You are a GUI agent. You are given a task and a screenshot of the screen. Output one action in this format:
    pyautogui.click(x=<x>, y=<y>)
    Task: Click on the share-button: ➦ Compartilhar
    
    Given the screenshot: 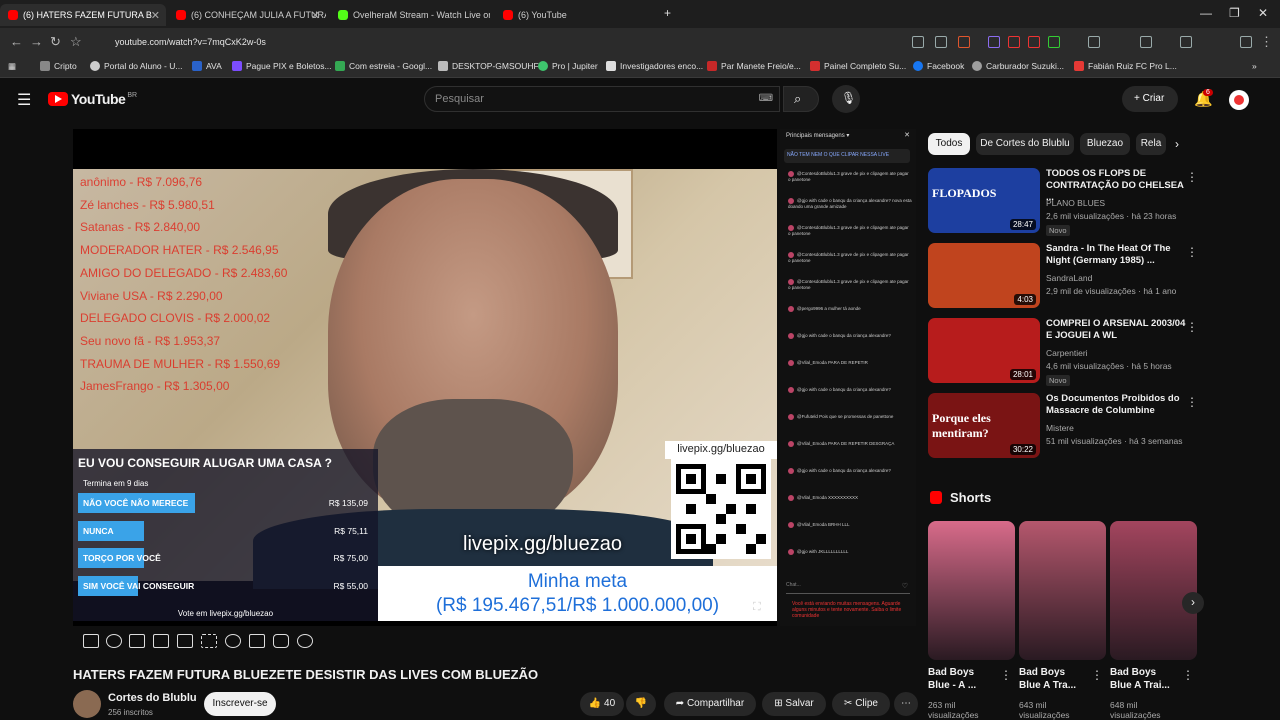 What is the action you would take?
    pyautogui.click(x=710, y=704)
    